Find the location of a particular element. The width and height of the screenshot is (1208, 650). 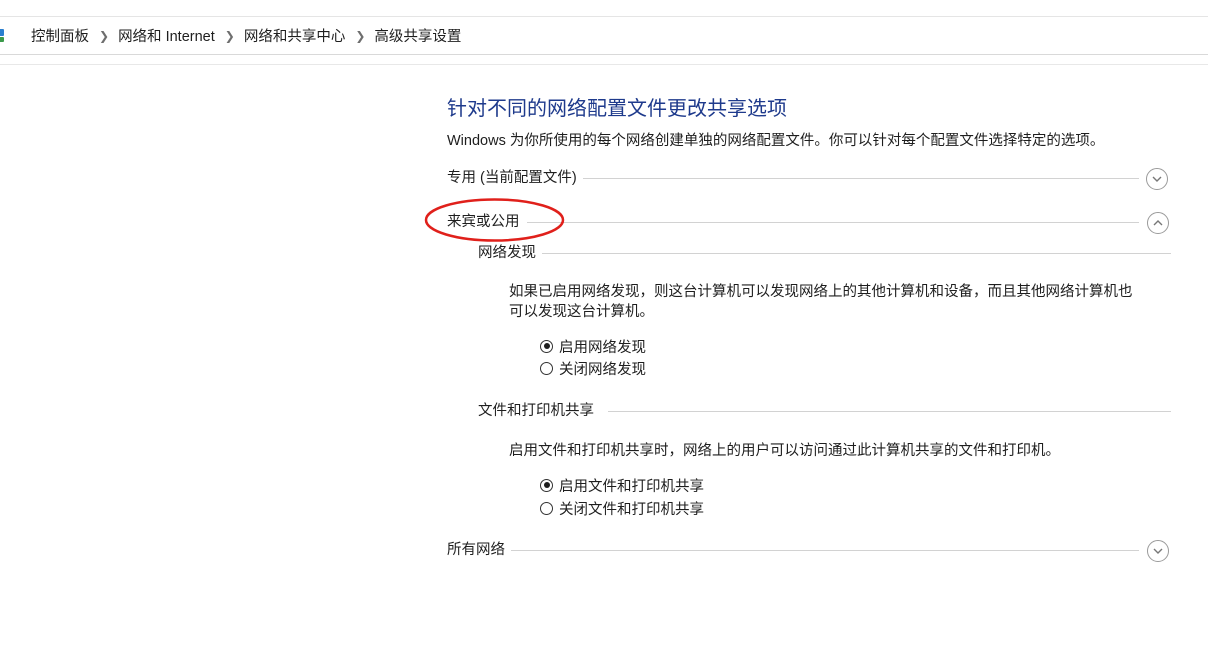

toolbar-divider is located at coordinates (604, 64).